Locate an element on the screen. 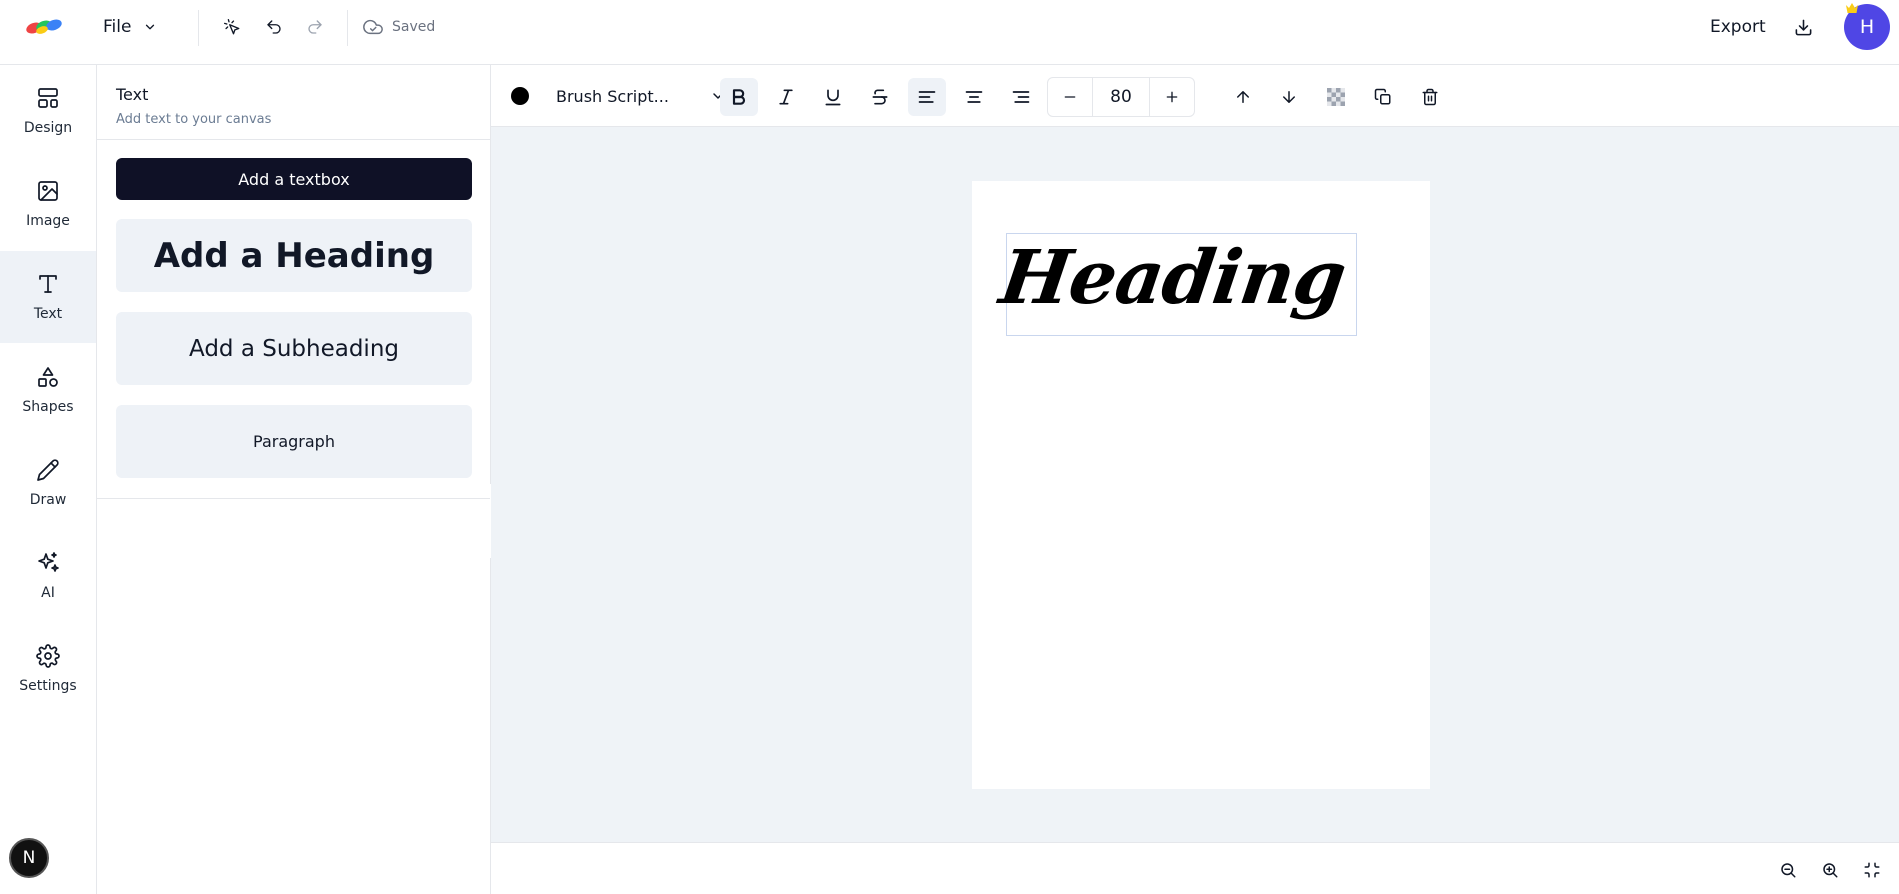 Image resolution: width=1899 pixels, height=894 pixels. text-icon is located at coordinates (48, 284).